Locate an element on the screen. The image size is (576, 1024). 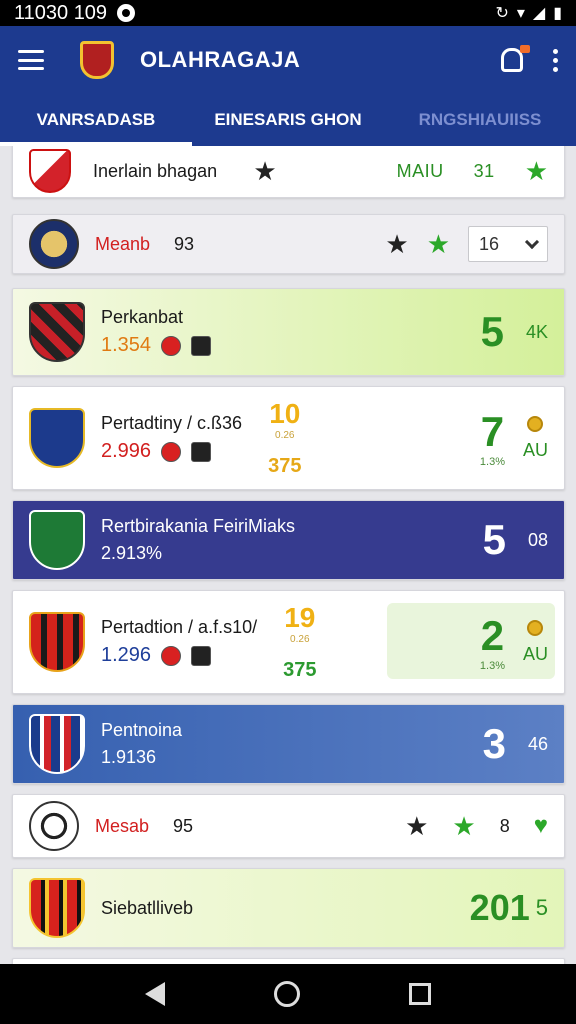
more-options-icon is located at coordinates (555, 60).